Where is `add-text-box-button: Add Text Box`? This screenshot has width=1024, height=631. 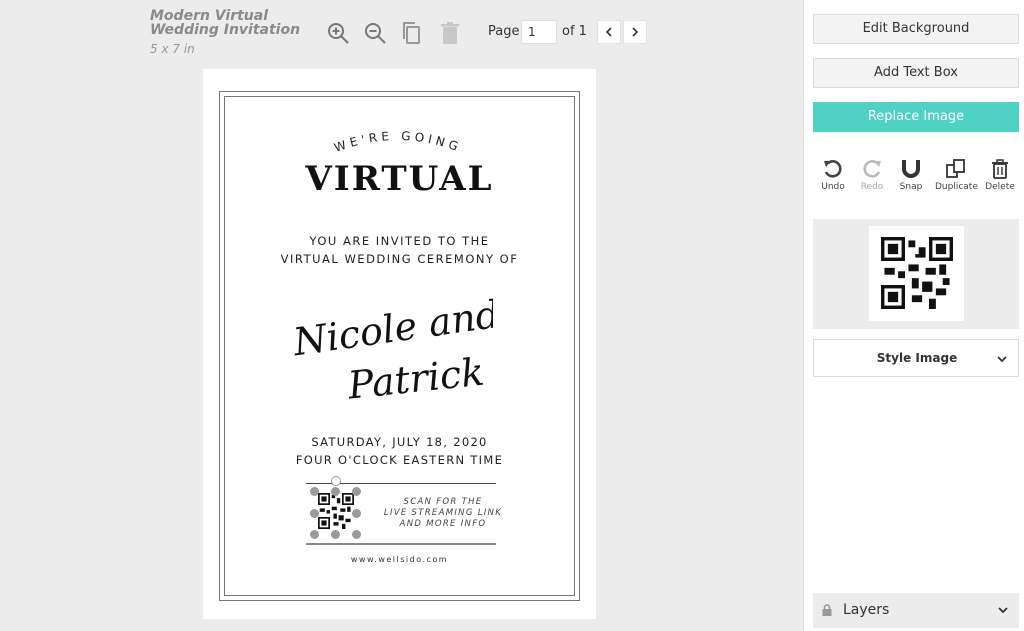
add-text-box-button: Add Text Box is located at coordinates (916, 73).